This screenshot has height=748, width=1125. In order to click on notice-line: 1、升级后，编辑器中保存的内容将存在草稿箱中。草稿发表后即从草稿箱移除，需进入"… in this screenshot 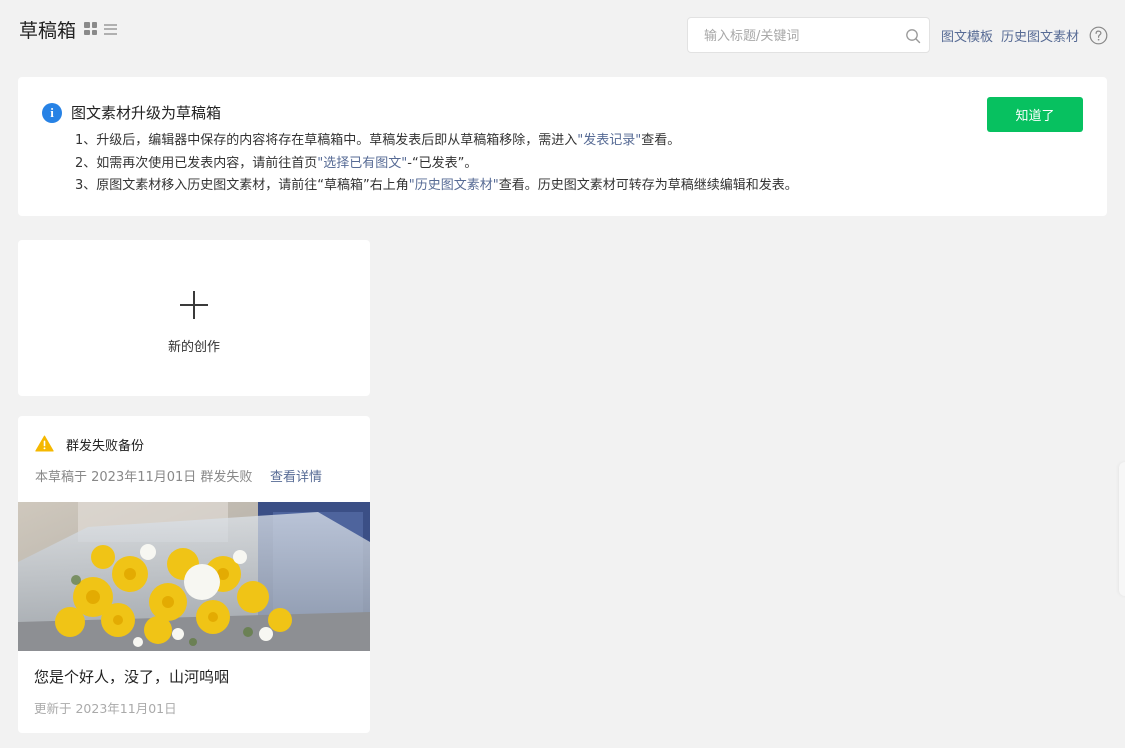, I will do `click(436, 142)`.